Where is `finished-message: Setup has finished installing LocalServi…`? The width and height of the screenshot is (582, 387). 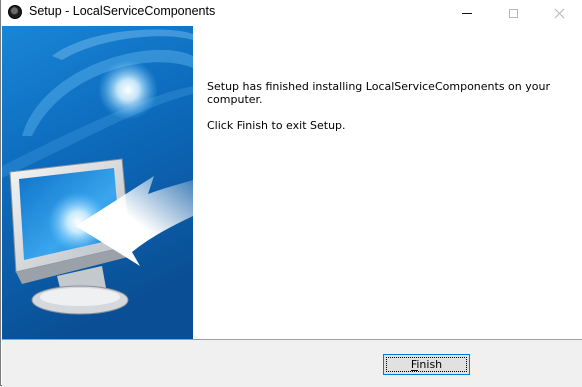
finished-message: Setup has finished installing LocalServi… is located at coordinates (378, 93).